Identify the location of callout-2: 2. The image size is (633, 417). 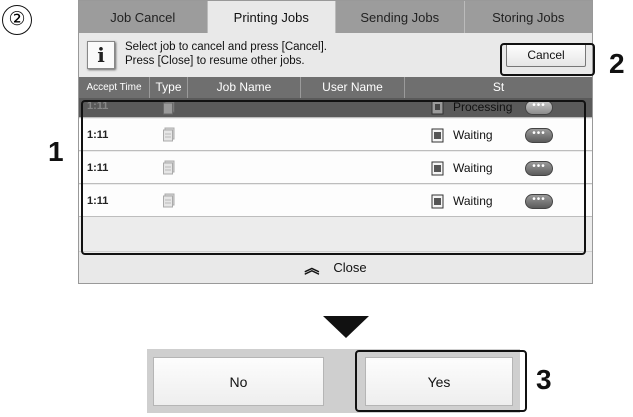
(617, 63).